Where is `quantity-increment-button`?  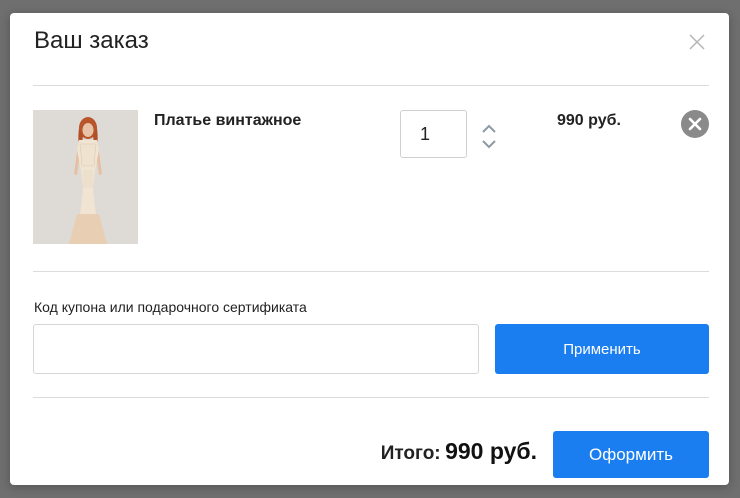 quantity-increment-button is located at coordinates (489, 129).